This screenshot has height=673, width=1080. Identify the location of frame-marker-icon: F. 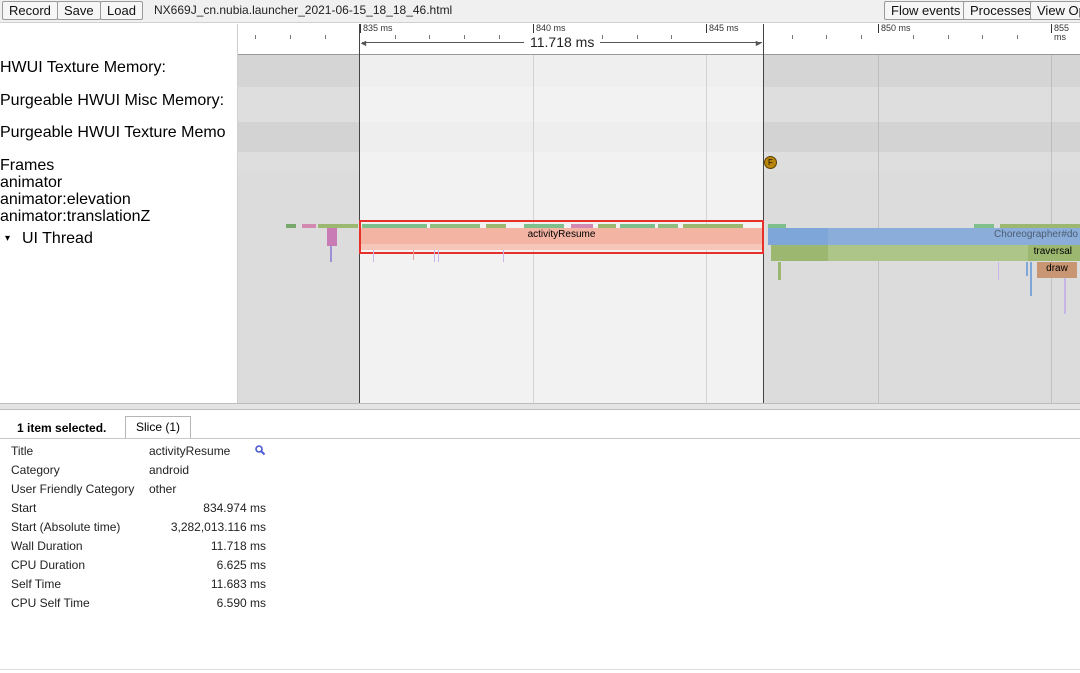
(770, 162).